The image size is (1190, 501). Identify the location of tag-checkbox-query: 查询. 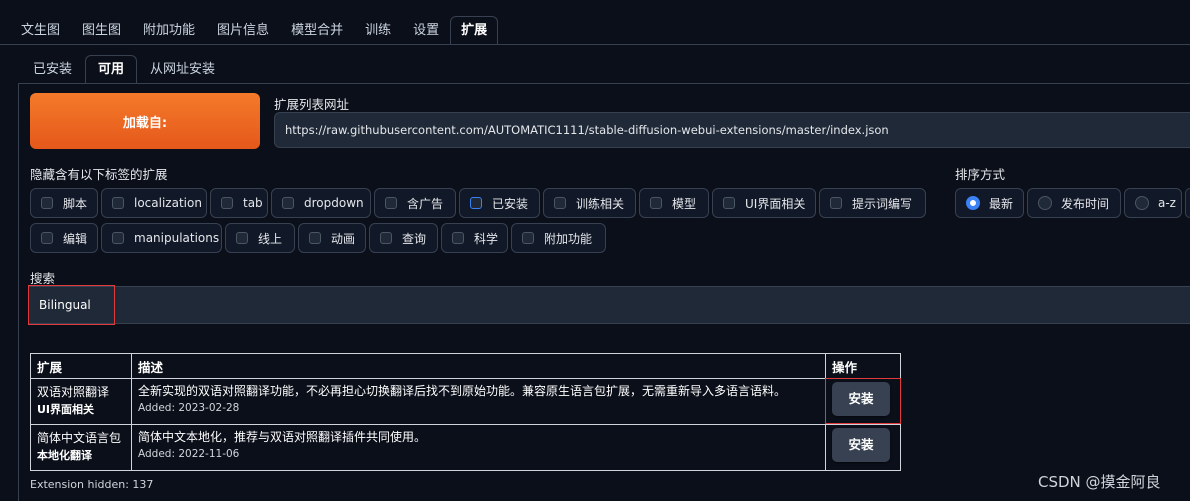
(403, 238).